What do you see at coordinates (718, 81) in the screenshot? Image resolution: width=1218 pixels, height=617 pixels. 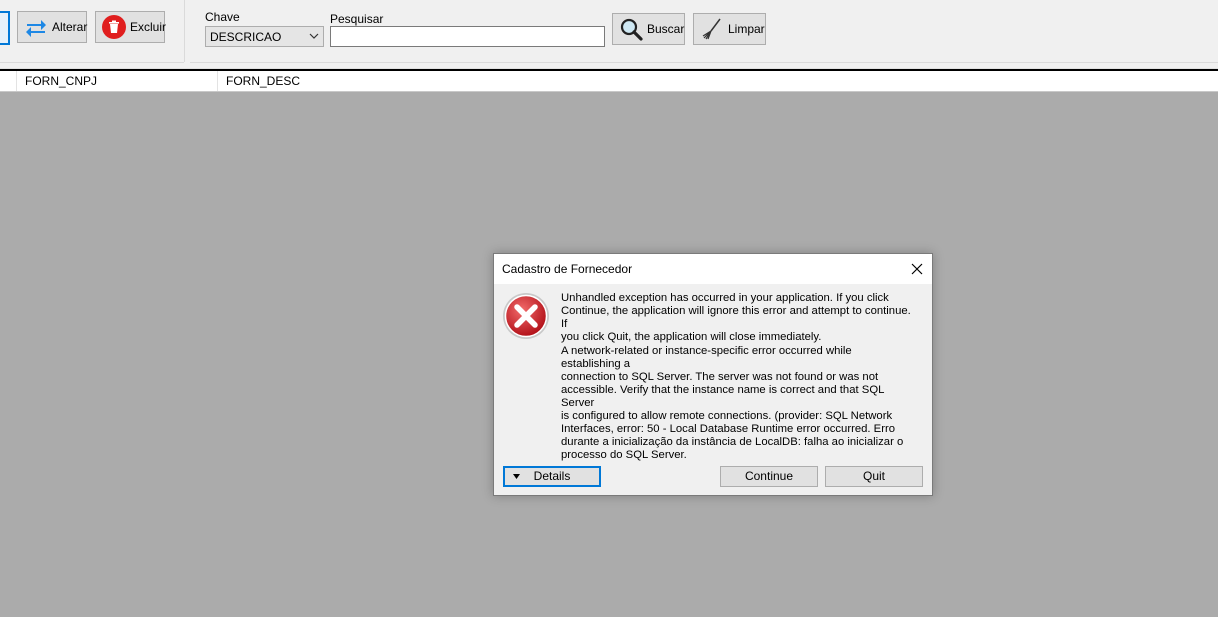 I see `column-header-forn-desc: FORN_DESC` at bounding box center [718, 81].